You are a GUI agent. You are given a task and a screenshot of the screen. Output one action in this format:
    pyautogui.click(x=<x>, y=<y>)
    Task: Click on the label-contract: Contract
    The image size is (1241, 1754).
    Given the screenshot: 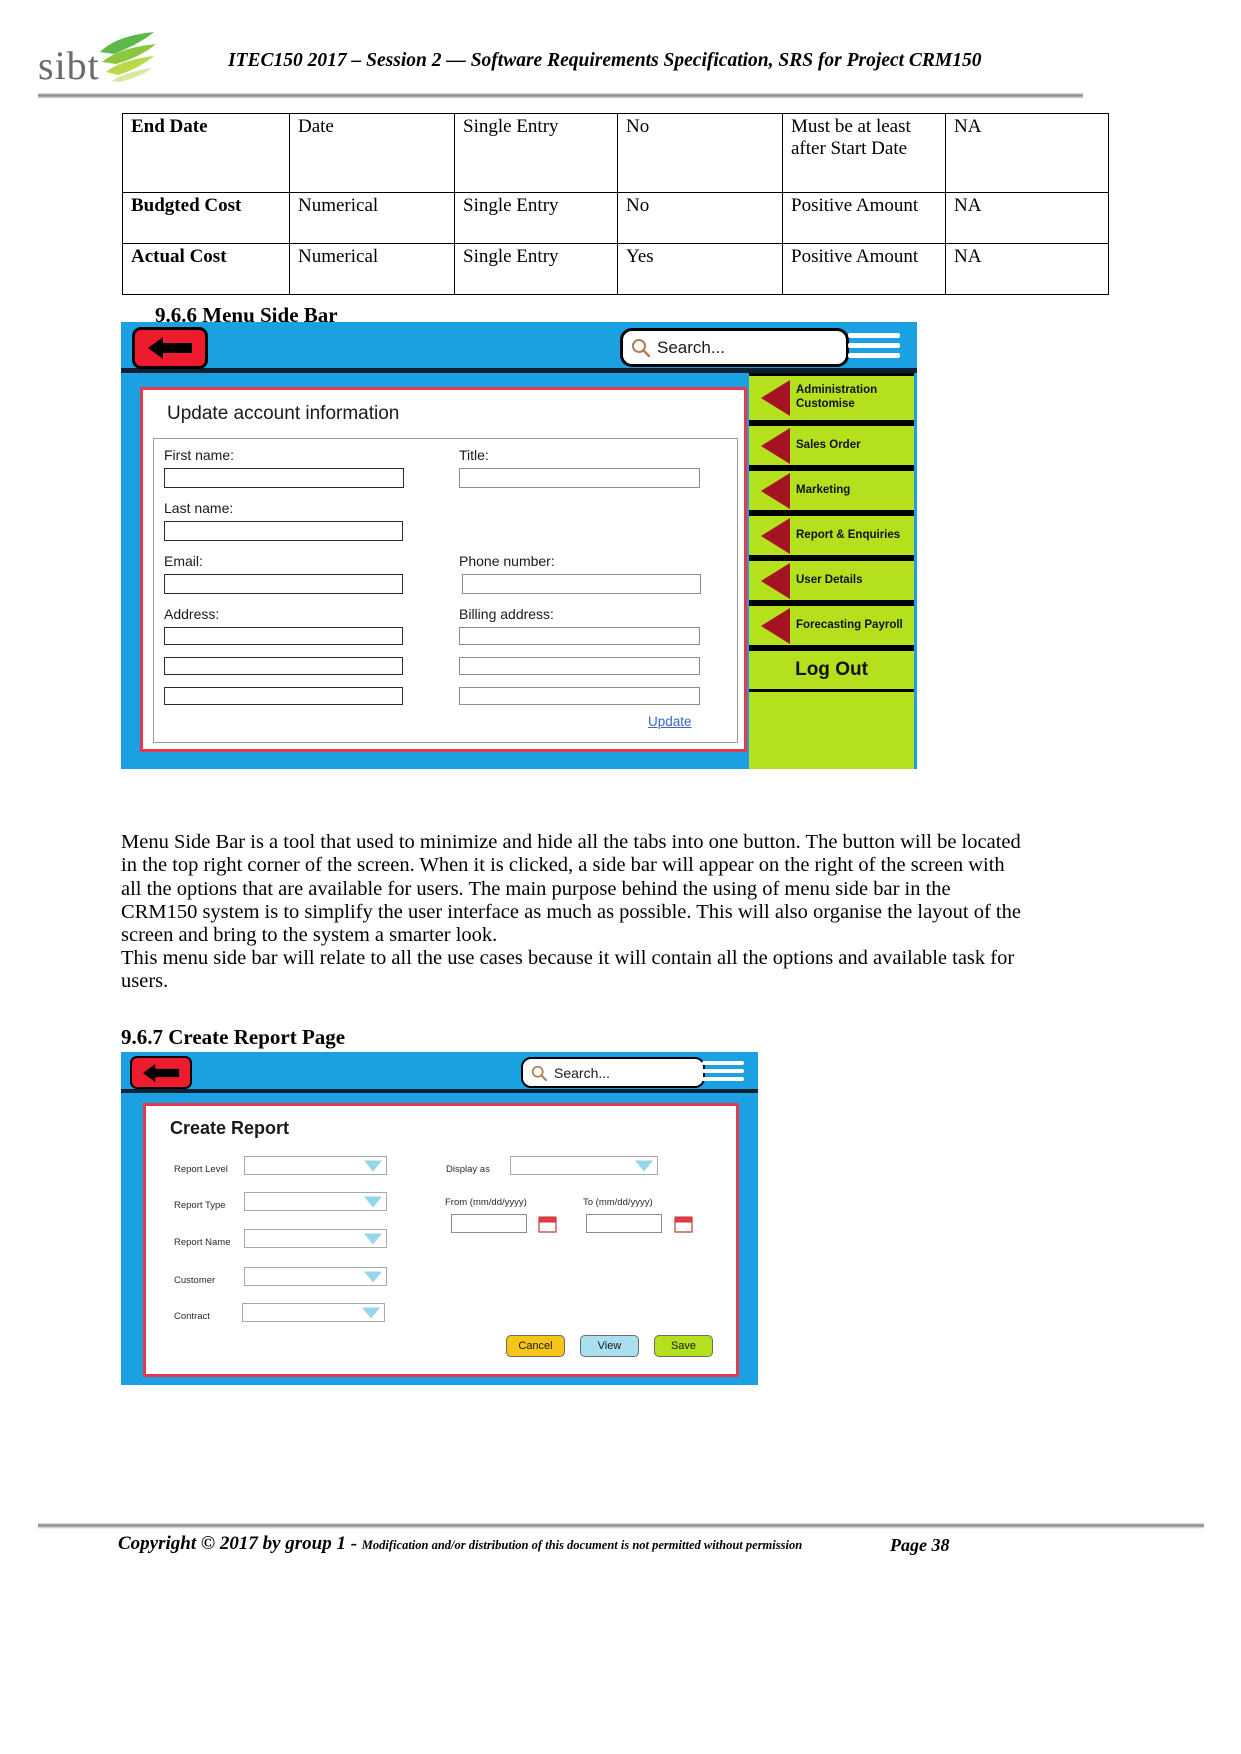 What is the action you would take?
    pyautogui.click(x=192, y=1316)
    